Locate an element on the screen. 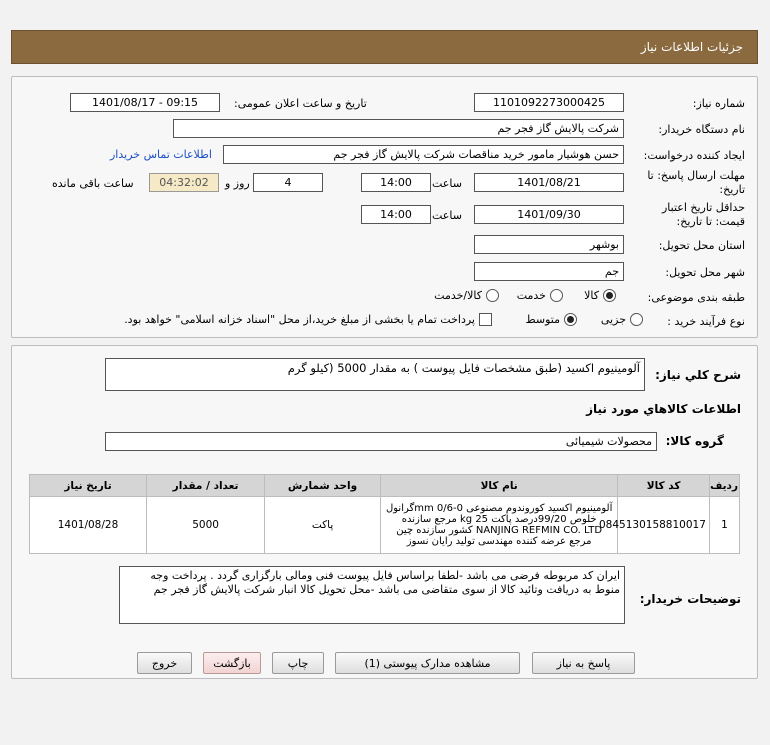 The width and height of the screenshot is (770, 745). province-field: بوشهر is located at coordinates (549, 244).